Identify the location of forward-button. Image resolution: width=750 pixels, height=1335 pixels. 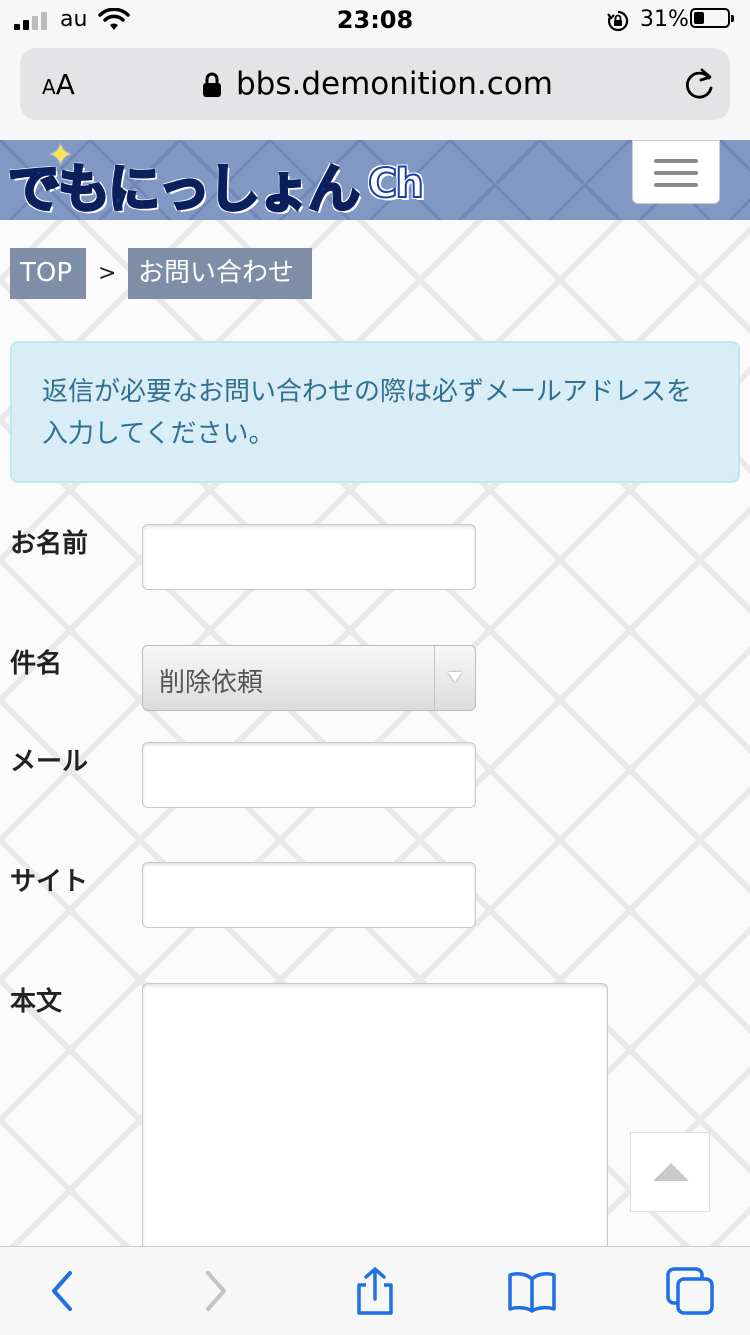
(216, 1291).